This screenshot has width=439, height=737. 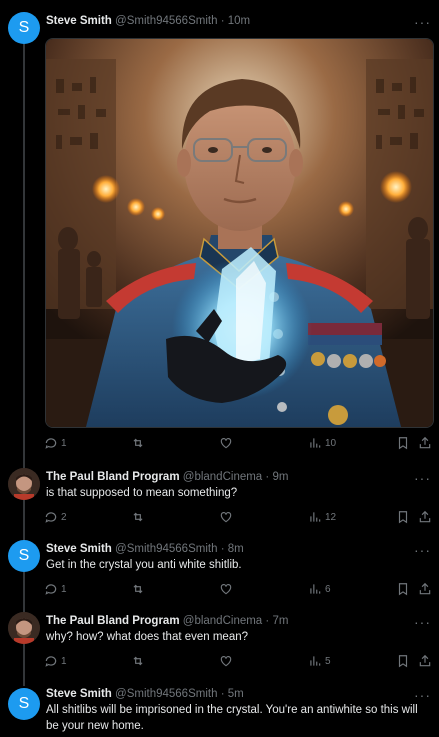 I want to click on views-button: 6, so click(x=319, y=589).